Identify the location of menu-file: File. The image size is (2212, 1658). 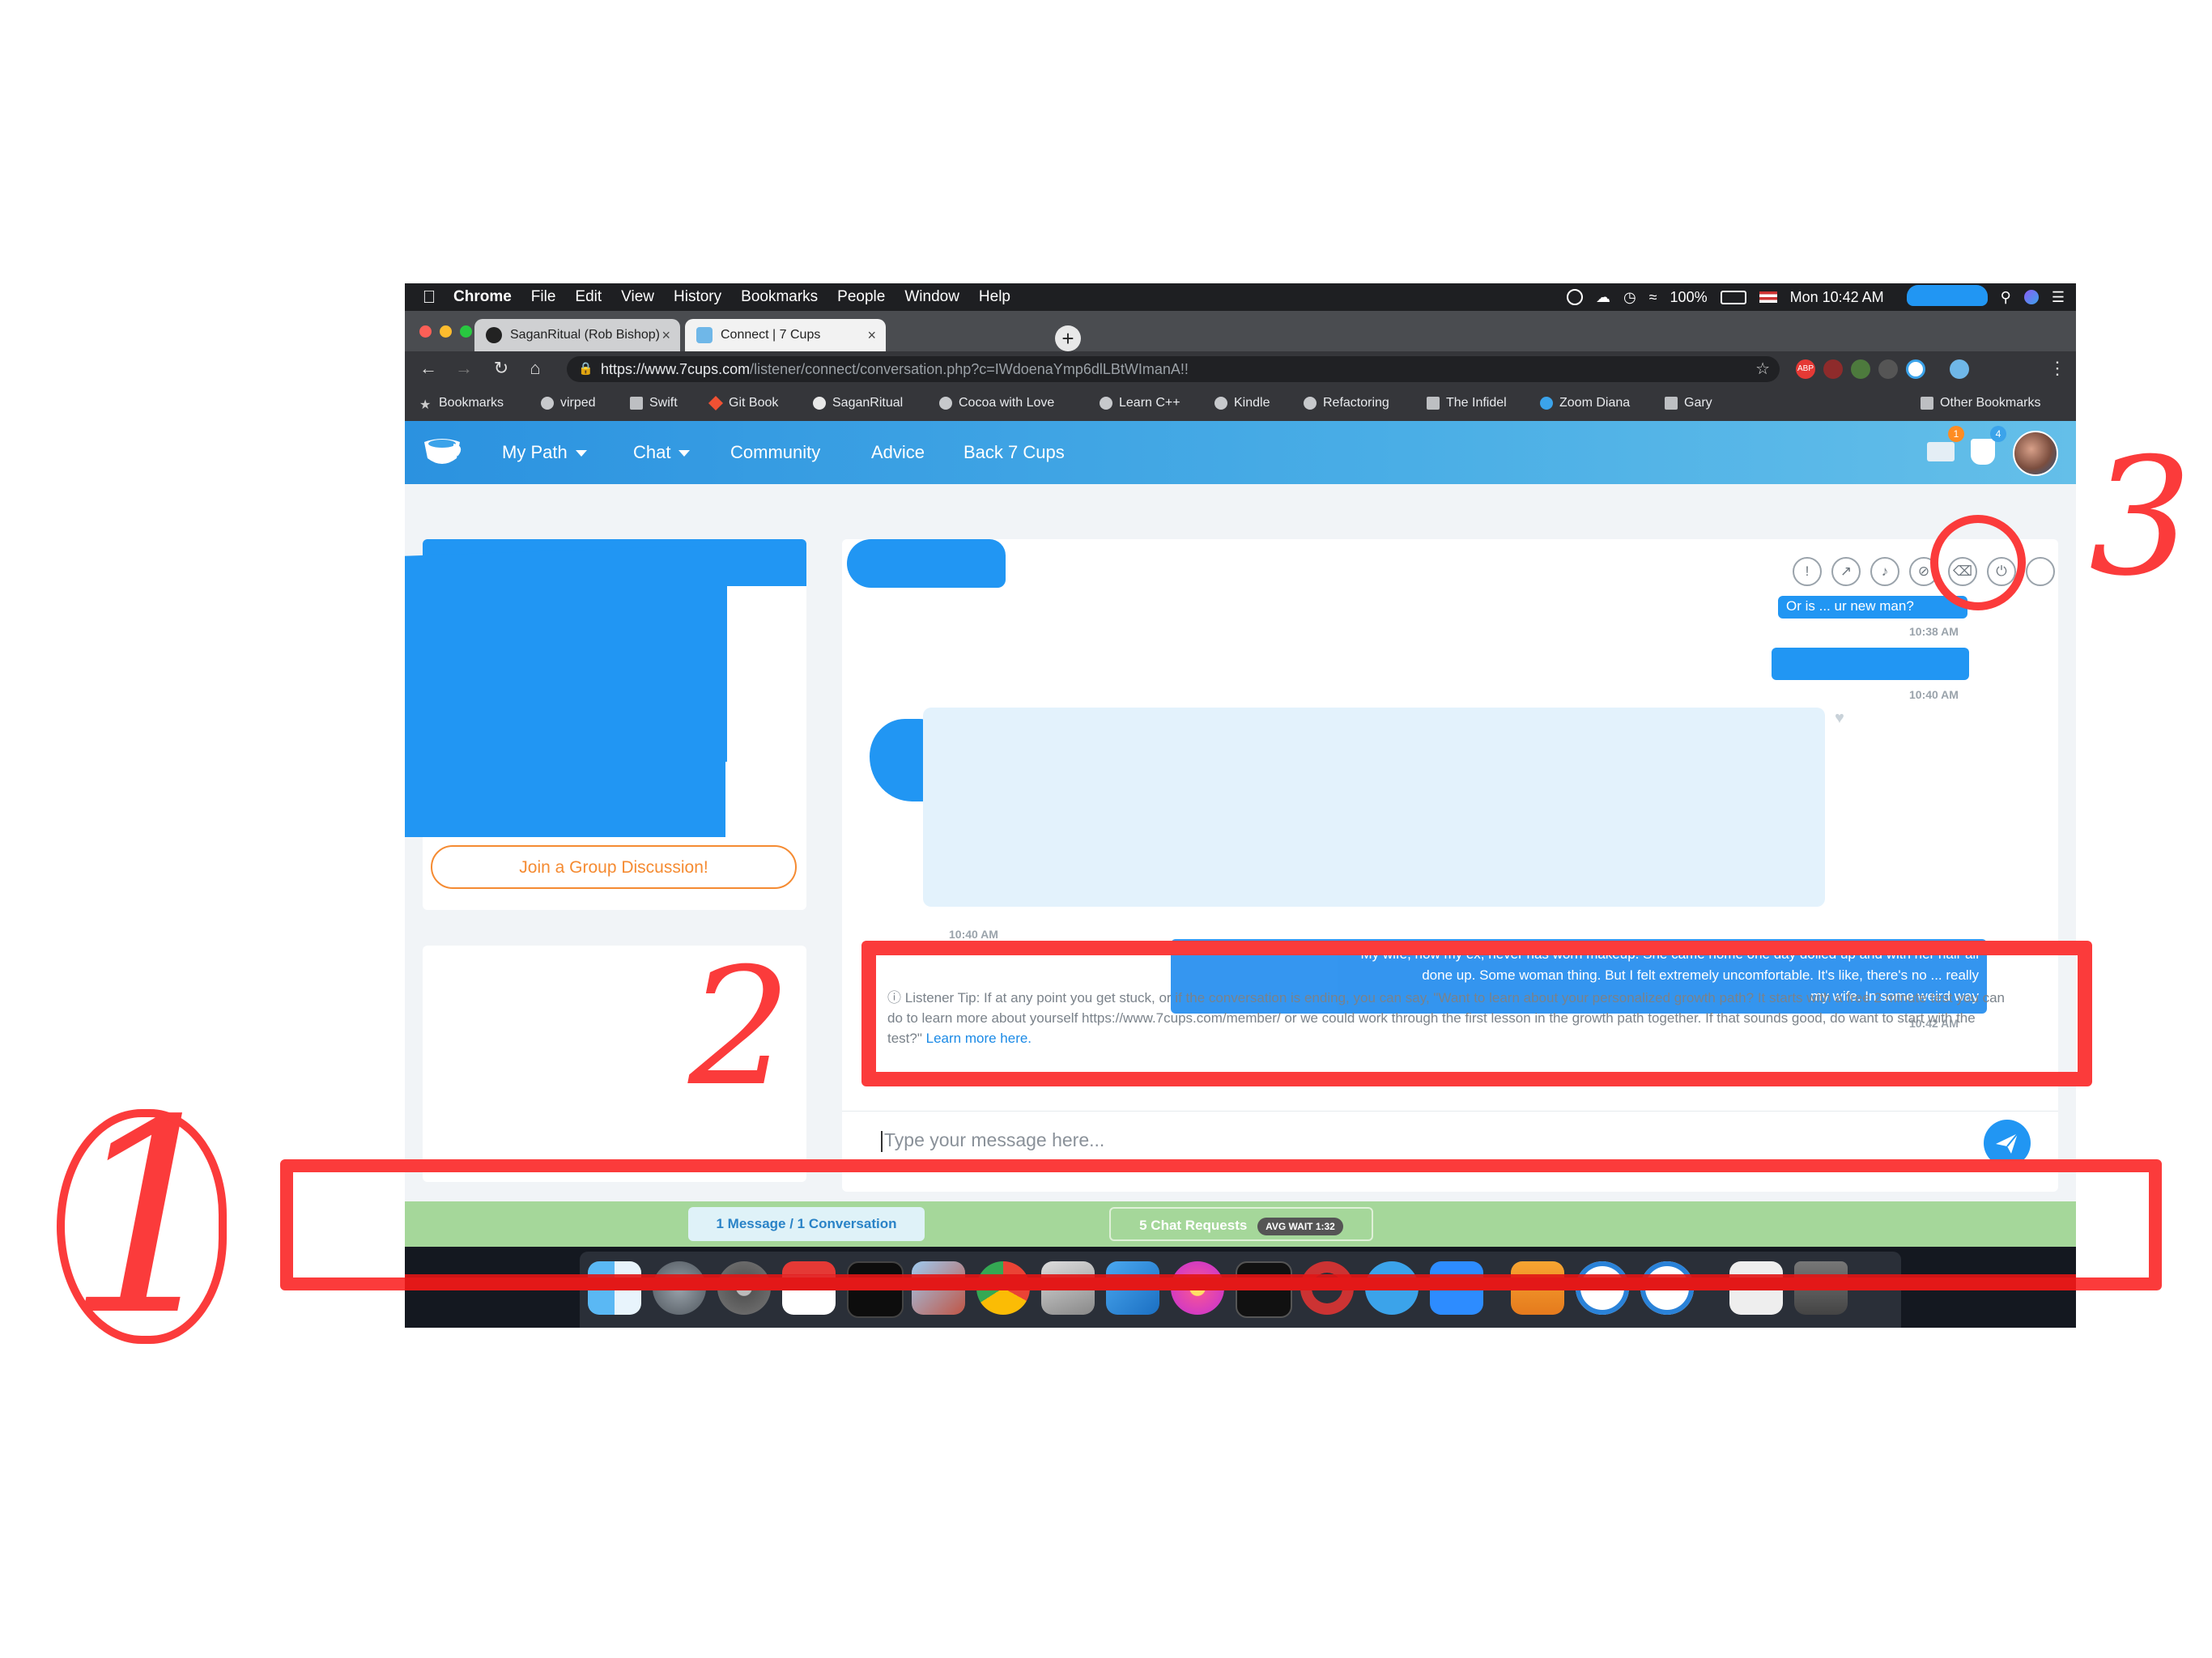
(543, 297).